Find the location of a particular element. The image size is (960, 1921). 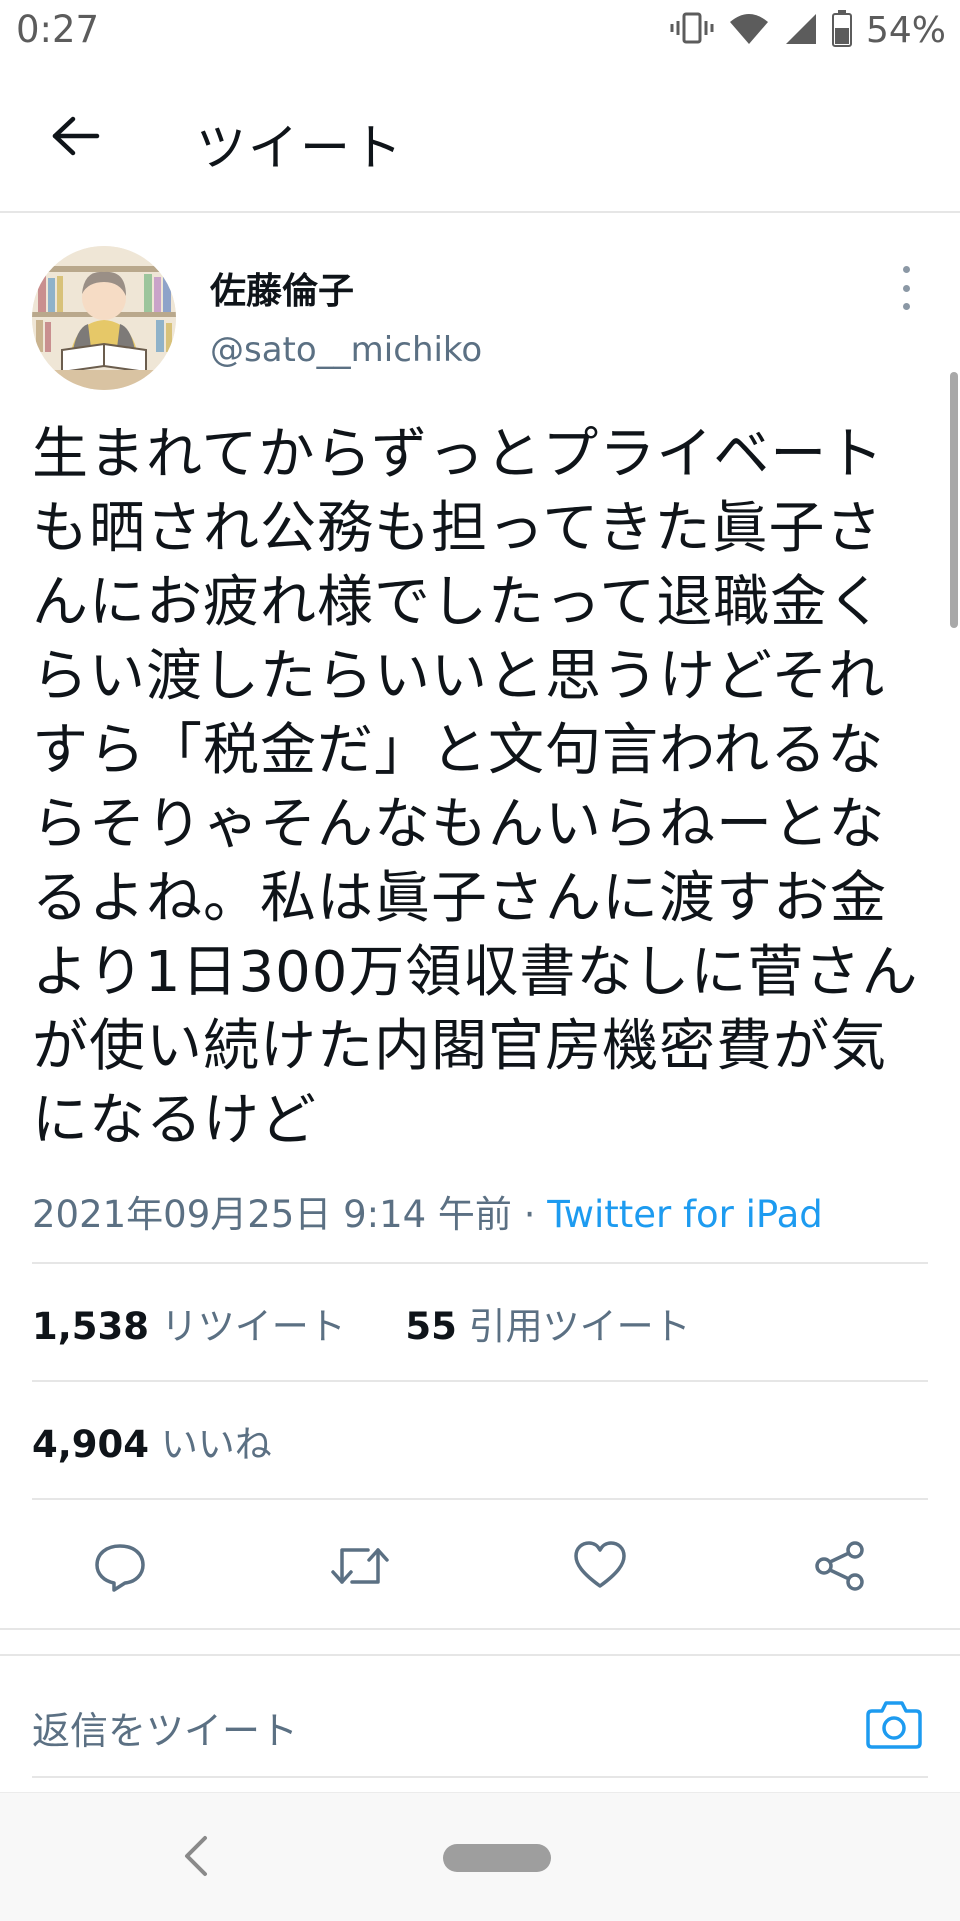

retweet-button is located at coordinates (360, 1568).